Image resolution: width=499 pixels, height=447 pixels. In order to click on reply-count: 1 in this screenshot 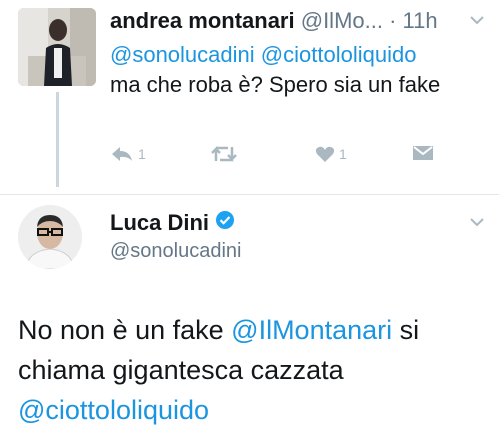, I will do `click(142, 154)`.